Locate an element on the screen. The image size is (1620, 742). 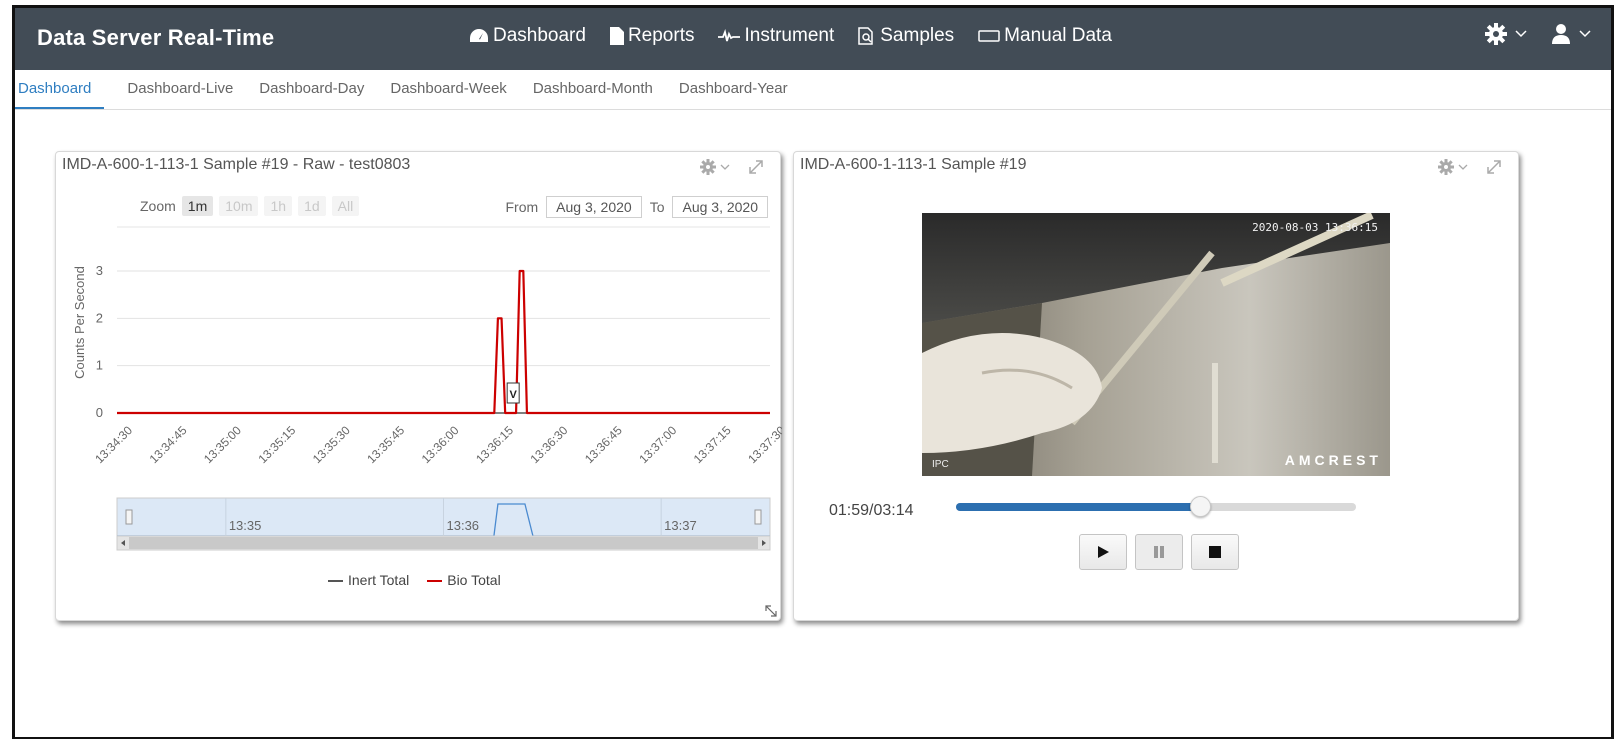
tab-dashboard: Dashboard is located at coordinates (60, 89).